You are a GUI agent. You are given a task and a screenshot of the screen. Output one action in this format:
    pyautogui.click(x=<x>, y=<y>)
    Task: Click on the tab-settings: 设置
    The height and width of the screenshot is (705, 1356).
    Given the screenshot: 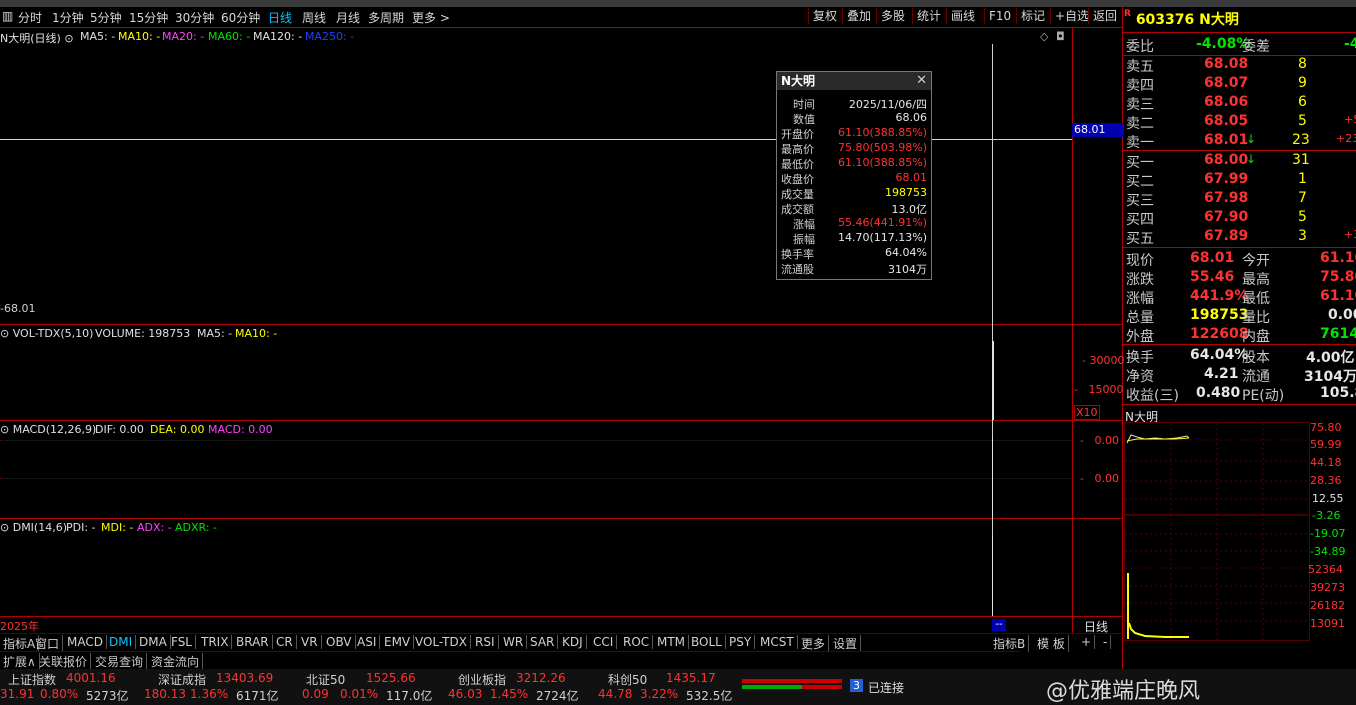 What is the action you would take?
    pyautogui.click(x=846, y=643)
    